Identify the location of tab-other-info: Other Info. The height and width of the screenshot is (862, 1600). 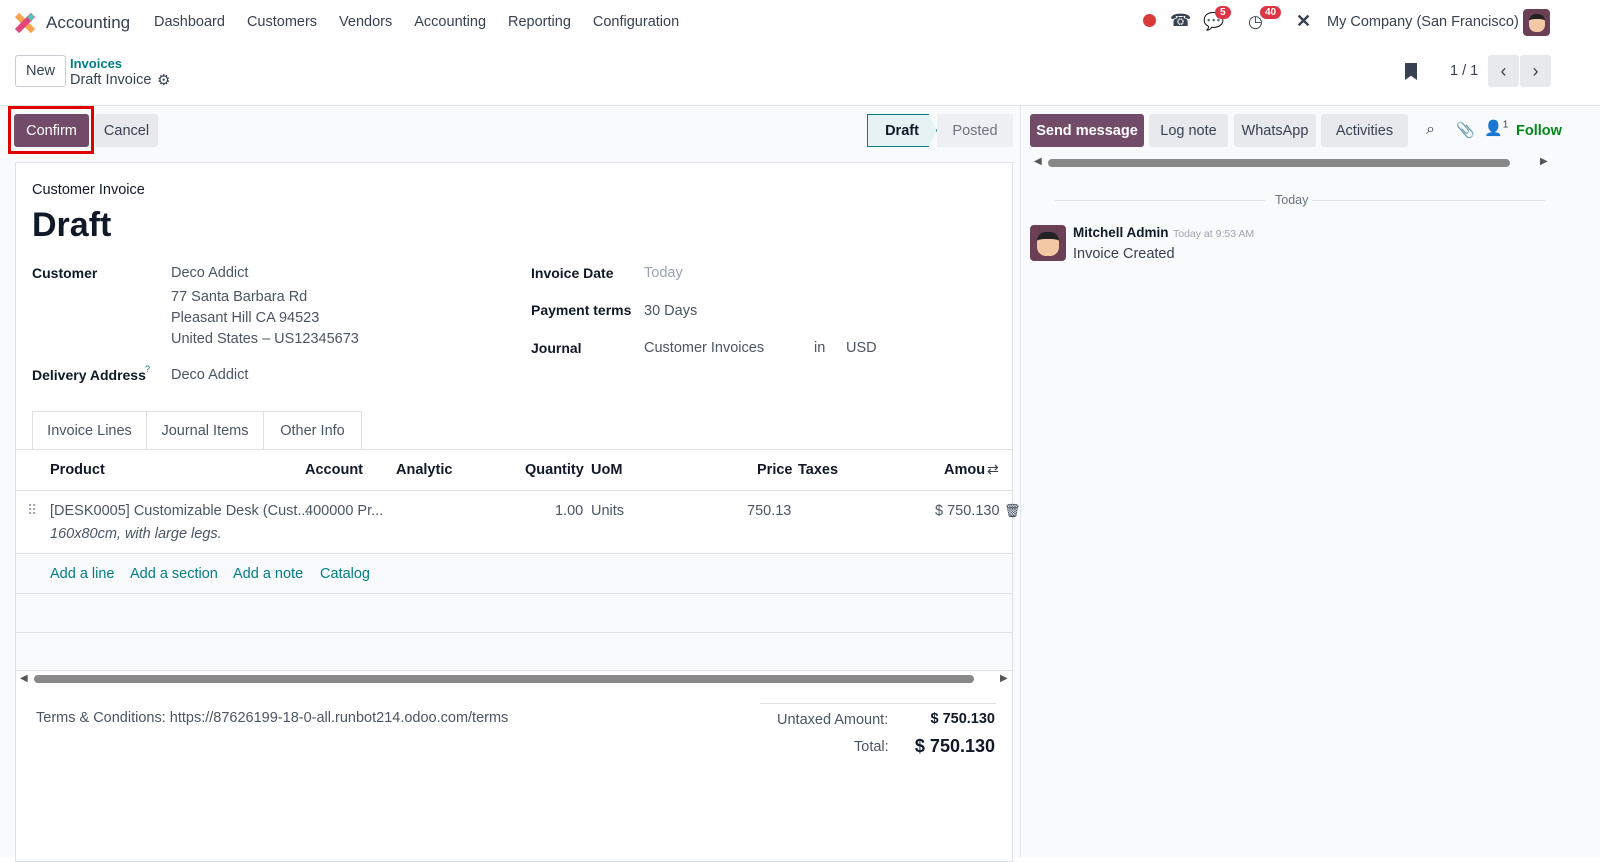
(312, 430).